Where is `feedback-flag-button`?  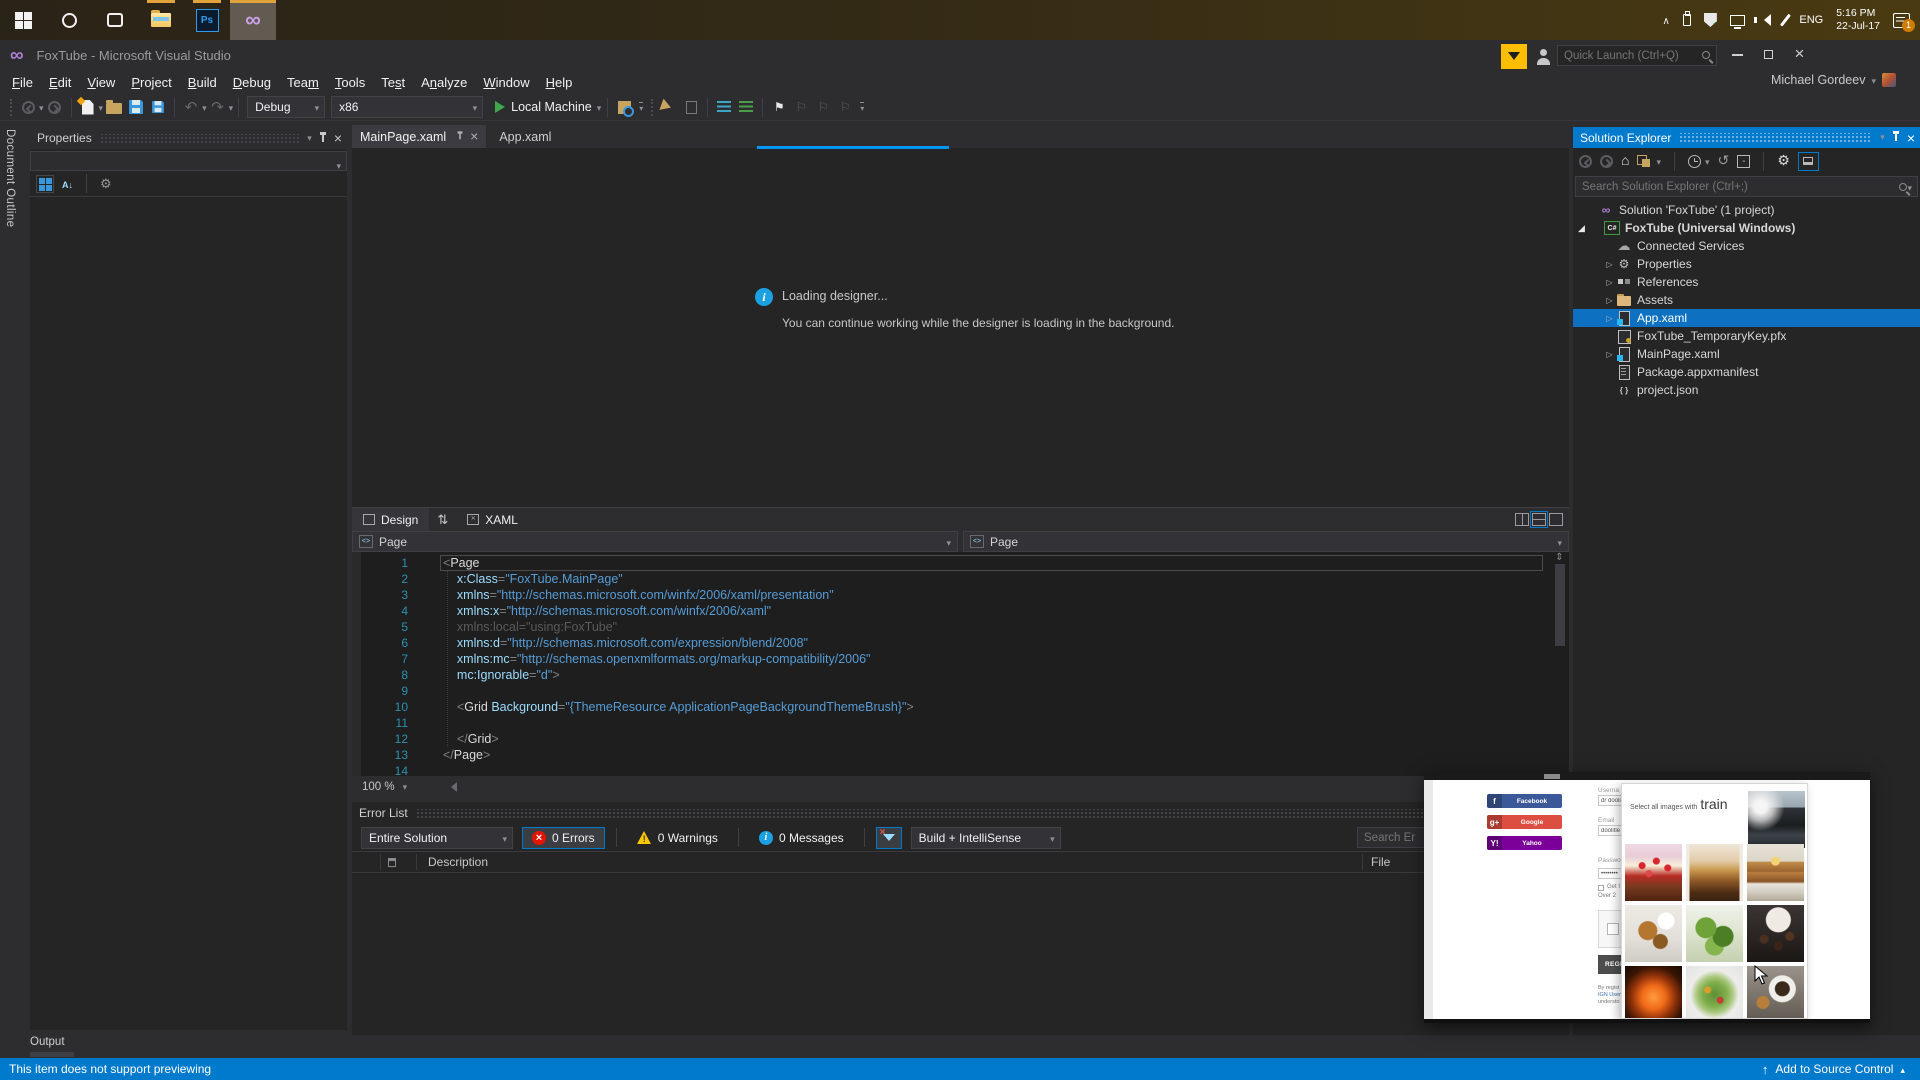 feedback-flag-button is located at coordinates (1514, 56).